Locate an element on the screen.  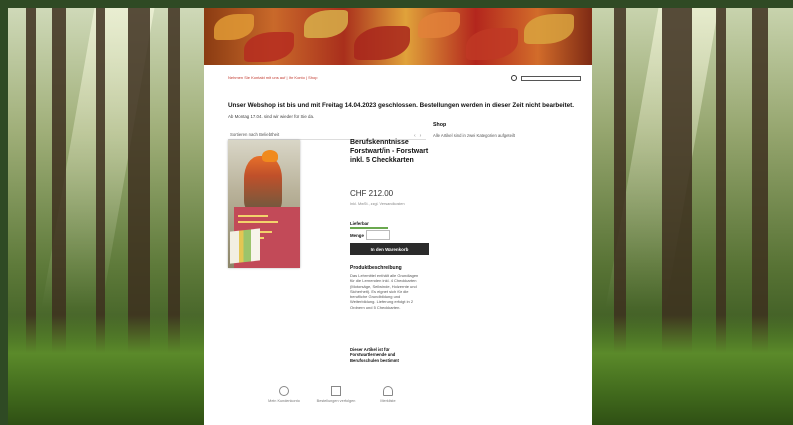
description-heading: Produktbeschreibung is located at coordinates (376, 268).